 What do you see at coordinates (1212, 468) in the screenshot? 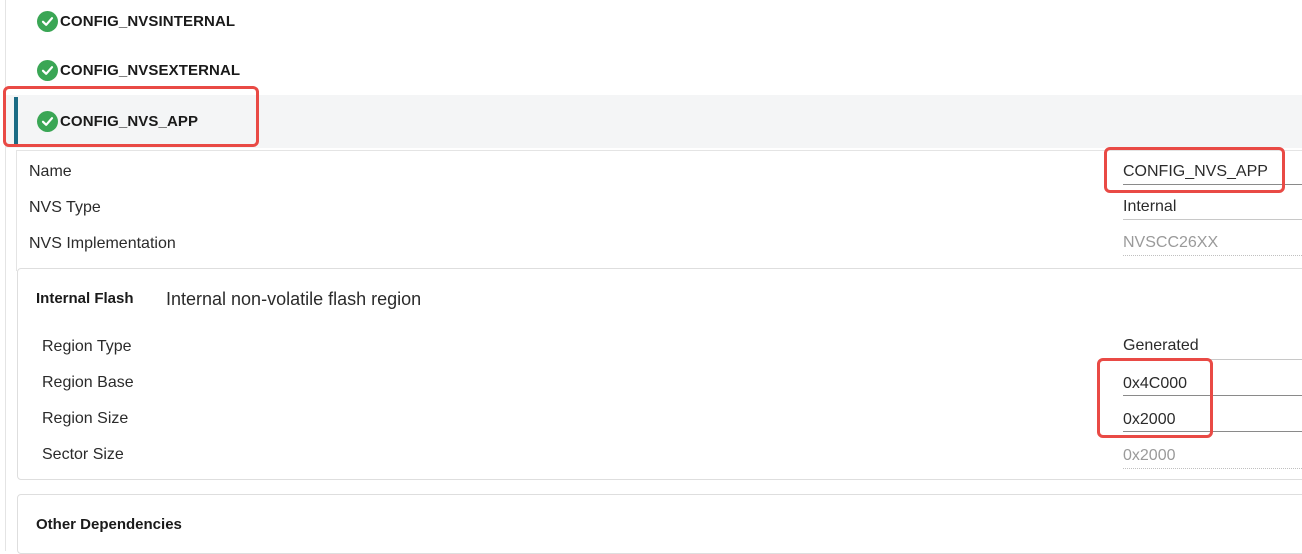
I see `sector-size-underline` at bounding box center [1212, 468].